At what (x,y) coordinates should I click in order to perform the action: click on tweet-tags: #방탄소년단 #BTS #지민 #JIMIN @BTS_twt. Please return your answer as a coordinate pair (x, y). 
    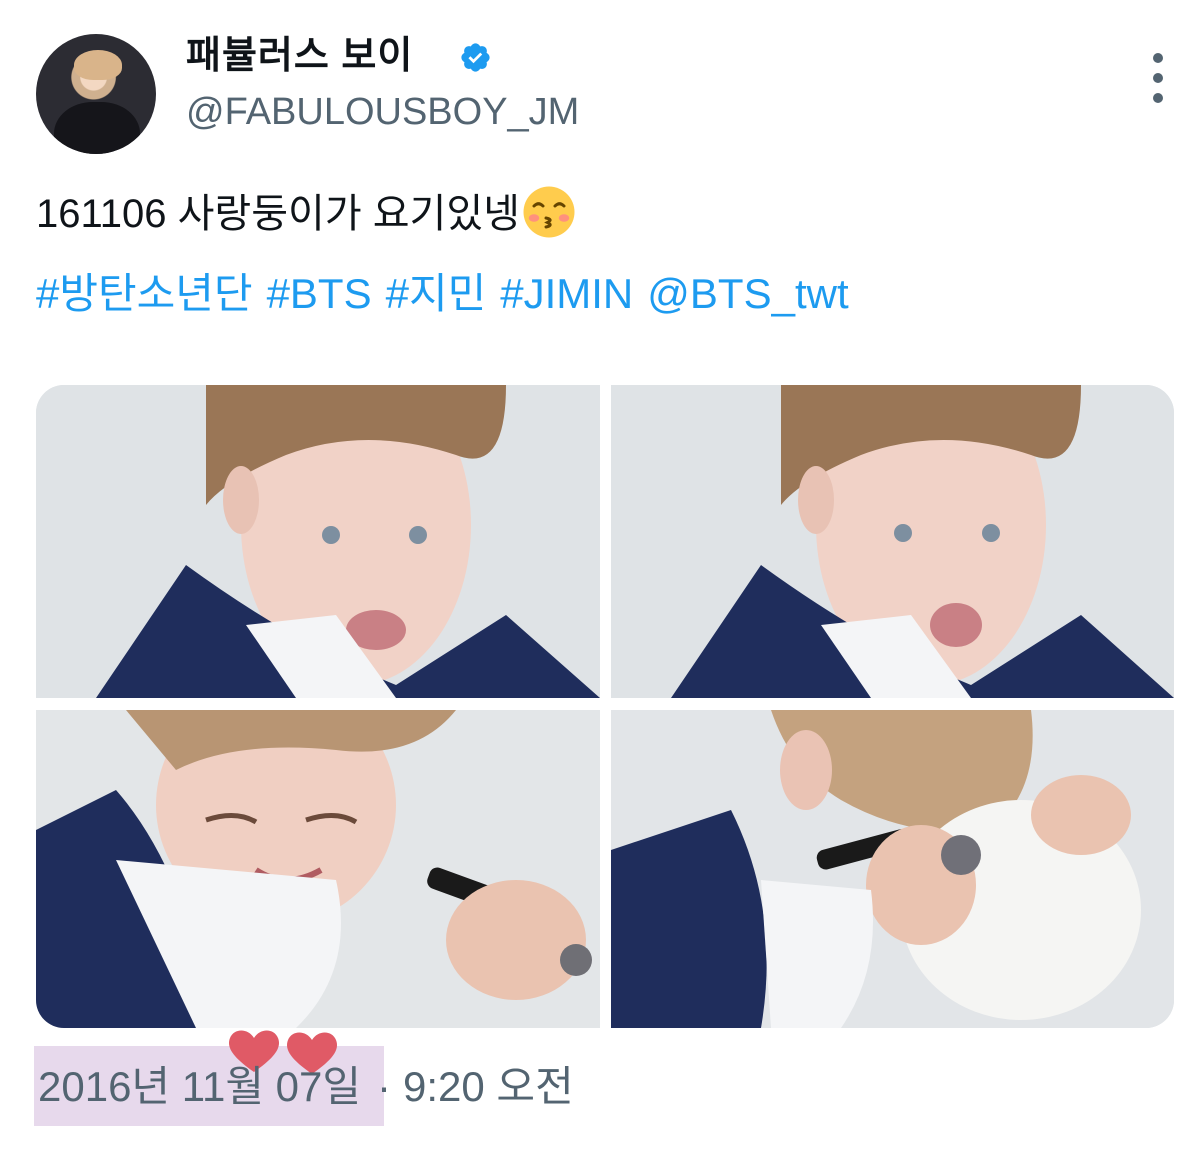
    Looking at the image, I should click on (449, 294).